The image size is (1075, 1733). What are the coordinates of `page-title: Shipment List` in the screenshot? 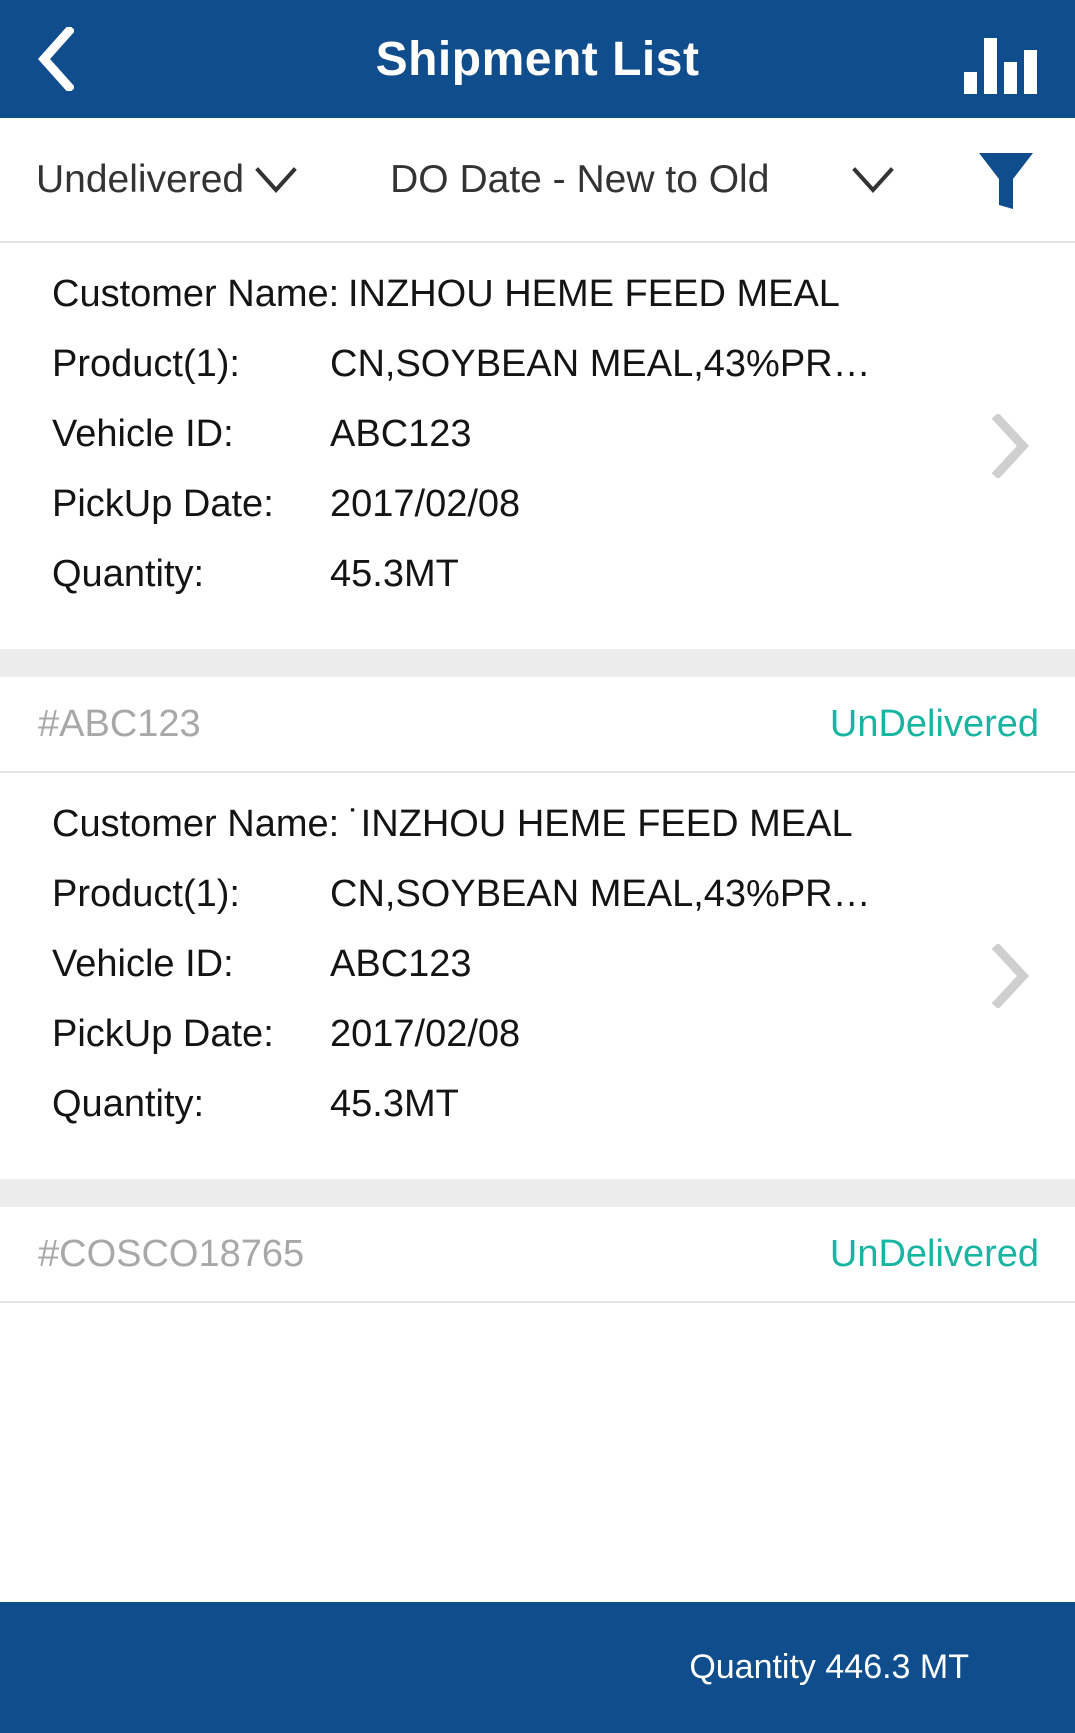 It's located at (537, 59).